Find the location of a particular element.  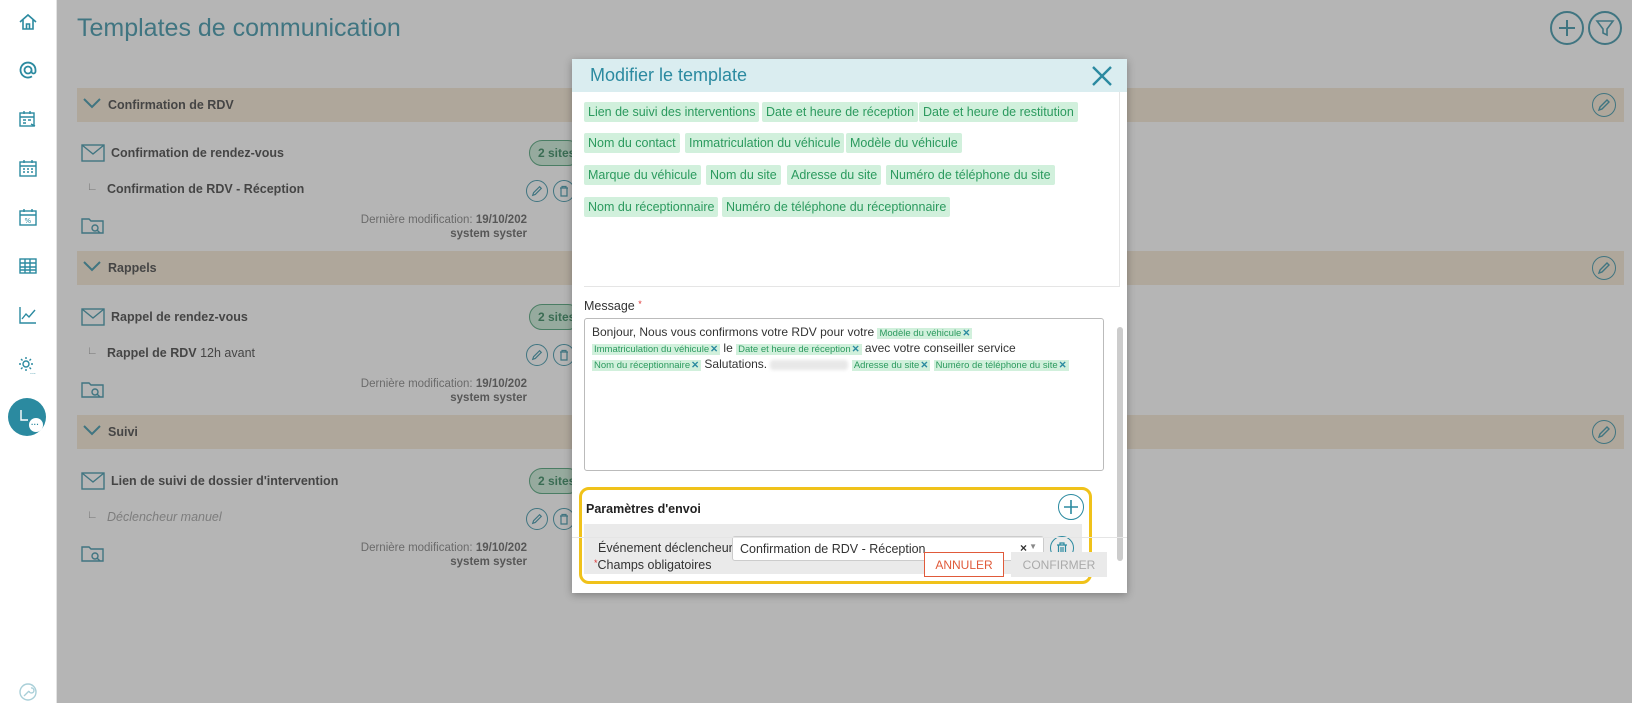

message-label: Message * is located at coordinates (613, 306).